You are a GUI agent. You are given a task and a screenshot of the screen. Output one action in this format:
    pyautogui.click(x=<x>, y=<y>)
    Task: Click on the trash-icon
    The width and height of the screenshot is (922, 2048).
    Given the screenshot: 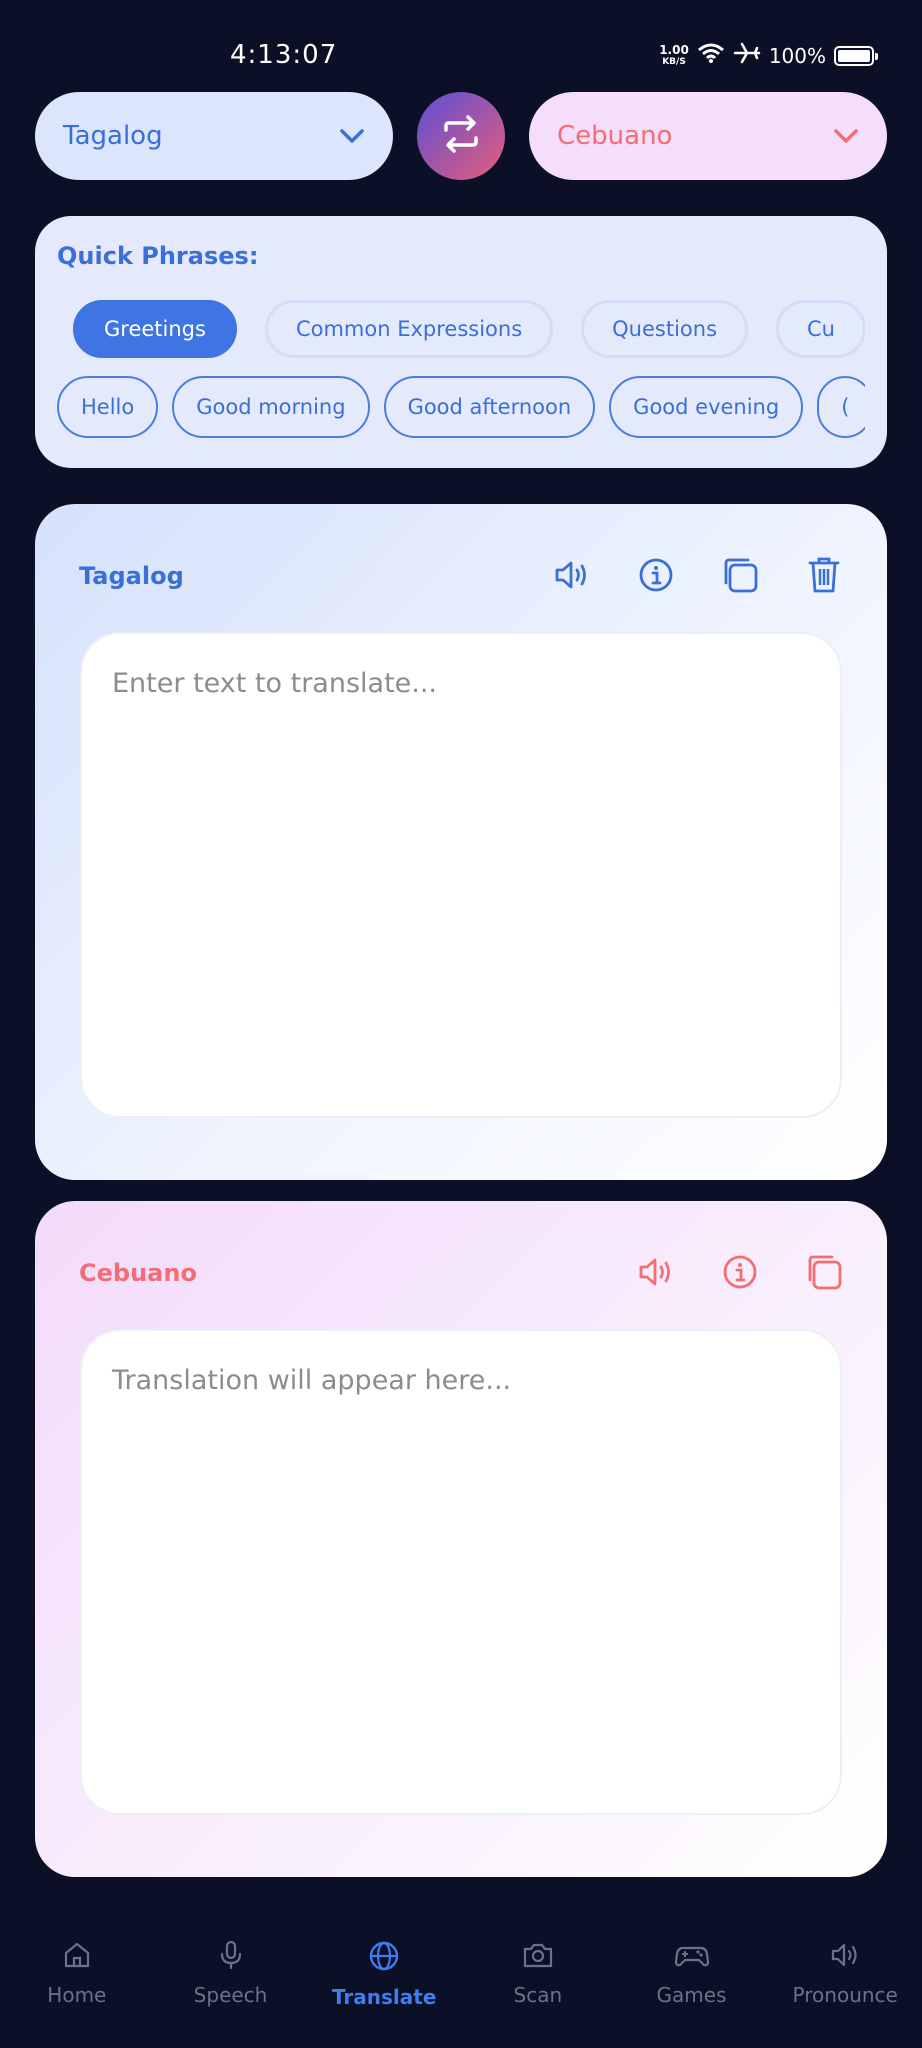 What is the action you would take?
    pyautogui.click(x=824, y=575)
    